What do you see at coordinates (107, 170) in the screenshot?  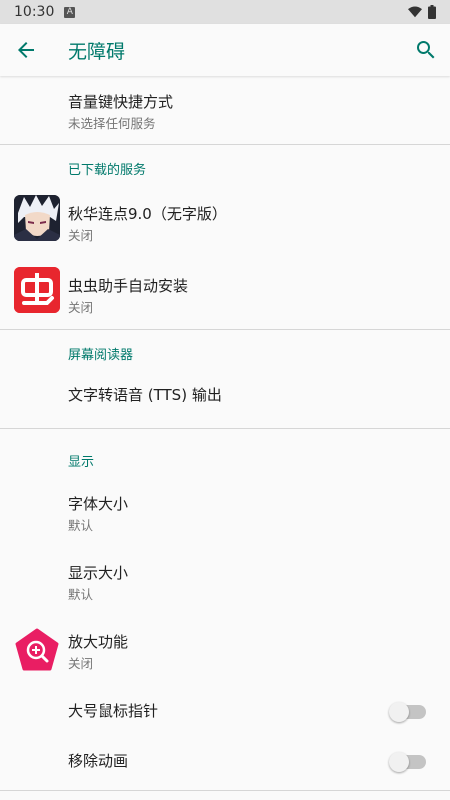 I see `section-title-downloaded: 已下载的服务` at bounding box center [107, 170].